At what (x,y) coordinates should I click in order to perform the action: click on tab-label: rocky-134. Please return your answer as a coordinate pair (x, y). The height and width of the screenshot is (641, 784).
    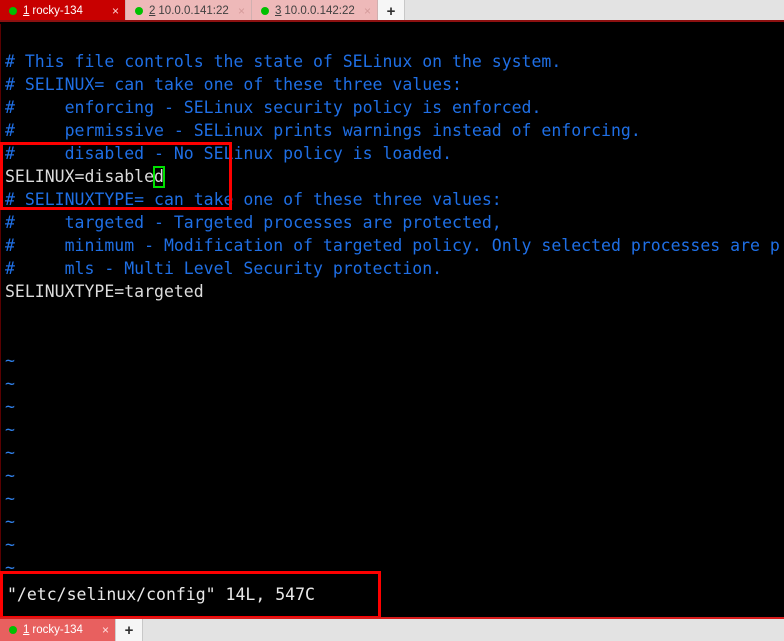
    Looking at the image, I should click on (57, 11).